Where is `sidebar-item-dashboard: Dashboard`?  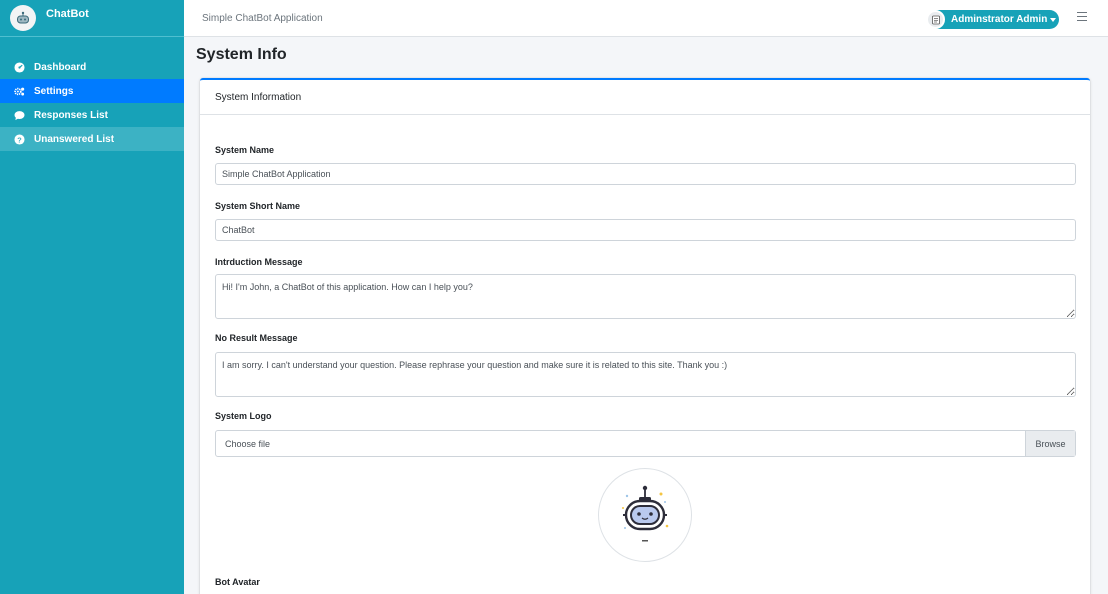 sidebar-item-dashboard: Dashboard is located at coordinates (92, 67).